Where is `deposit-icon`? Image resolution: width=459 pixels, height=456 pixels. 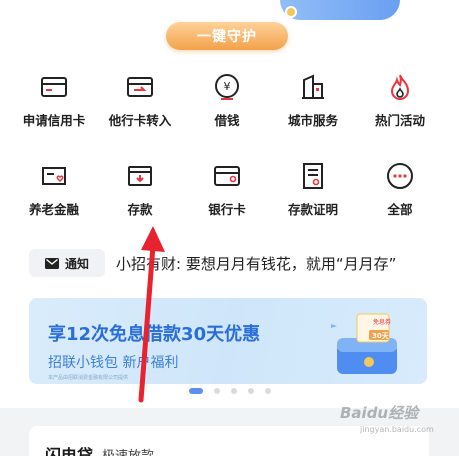 deposit-icon is located at coordinates (140, 176).